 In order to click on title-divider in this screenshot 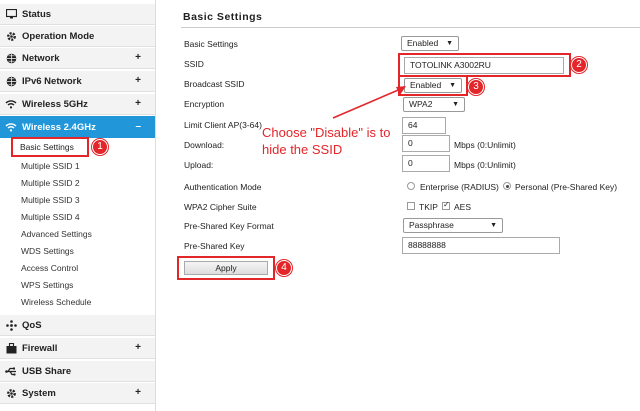, I will do `click(410, 27)`.